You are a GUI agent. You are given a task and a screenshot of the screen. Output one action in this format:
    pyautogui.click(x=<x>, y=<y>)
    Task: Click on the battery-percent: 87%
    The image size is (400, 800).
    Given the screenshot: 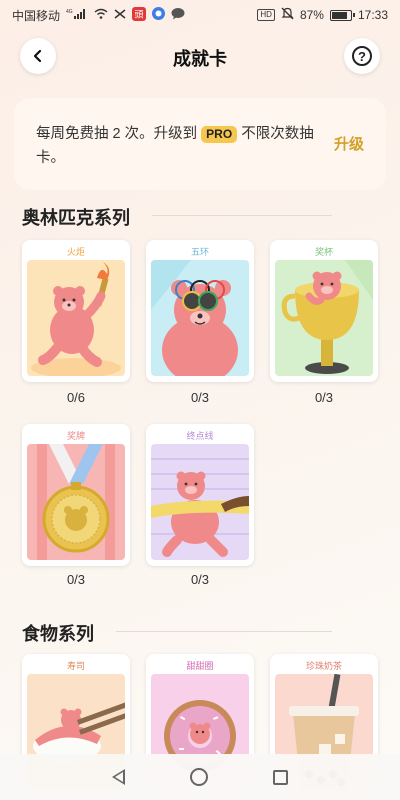 What is the action you would take?
    pyautogui.click(x=311, y=15)
    